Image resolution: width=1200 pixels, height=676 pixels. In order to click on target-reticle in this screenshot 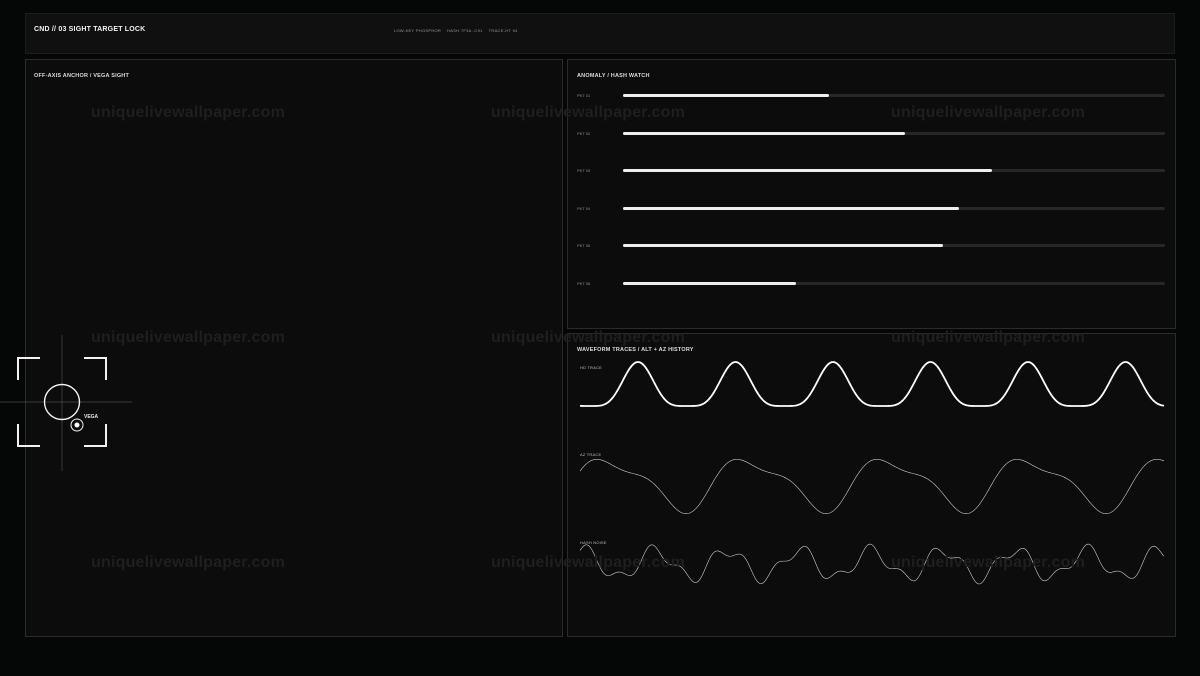, I will do `click(70, 403)`.